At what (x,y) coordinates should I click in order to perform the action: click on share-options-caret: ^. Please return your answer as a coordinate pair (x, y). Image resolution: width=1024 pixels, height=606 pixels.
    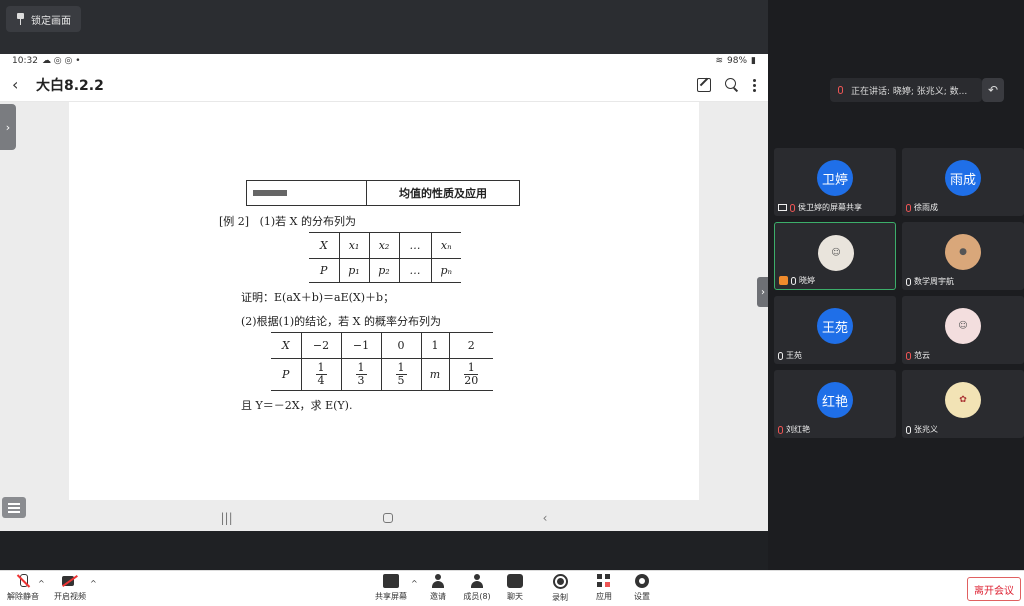
    Looking at the image, I should click on (414, 583).